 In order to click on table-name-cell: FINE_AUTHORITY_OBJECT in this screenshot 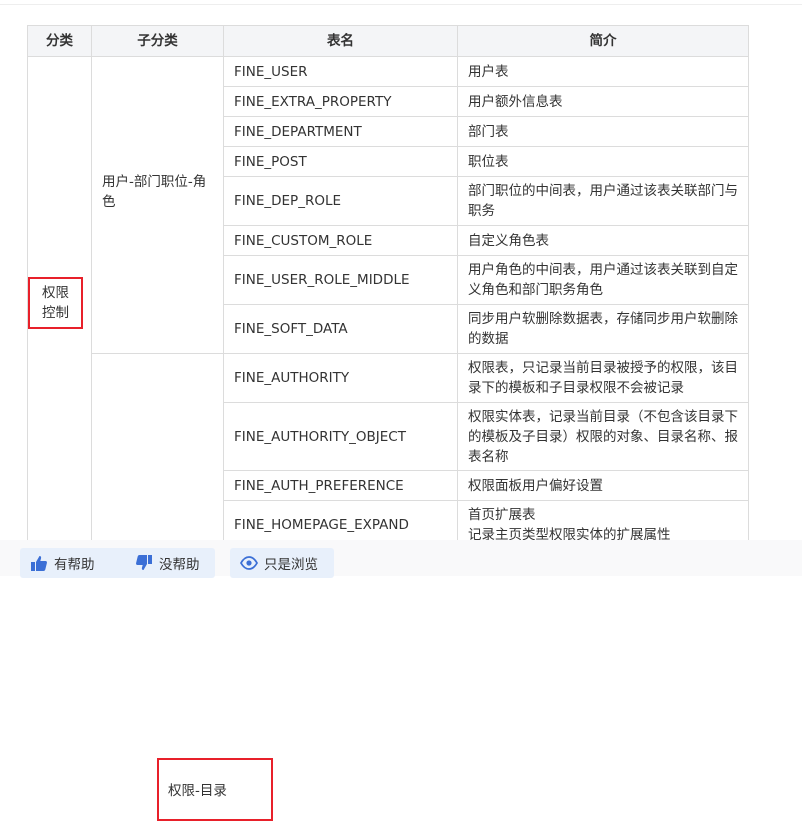, I will do `click(340, 436)`.